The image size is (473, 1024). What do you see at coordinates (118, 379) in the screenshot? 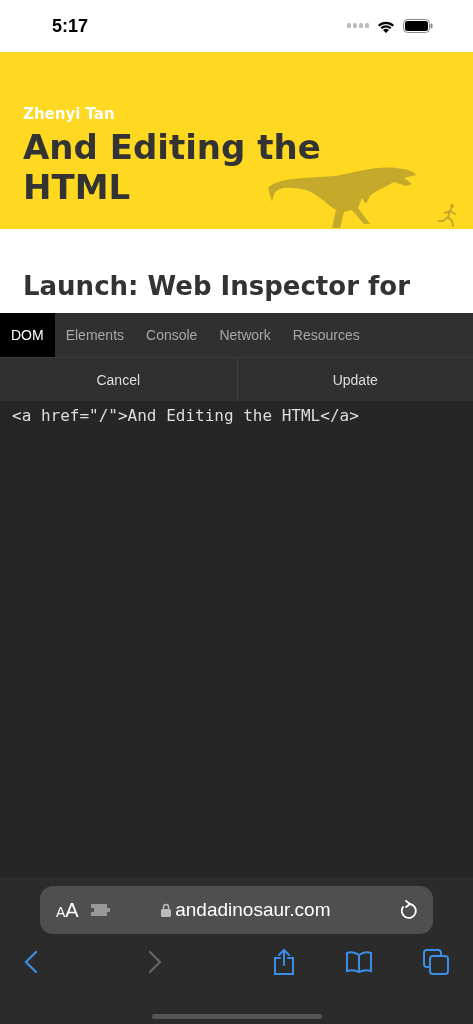
I see `action-button: Cancel` at bounding box center [118, 379].